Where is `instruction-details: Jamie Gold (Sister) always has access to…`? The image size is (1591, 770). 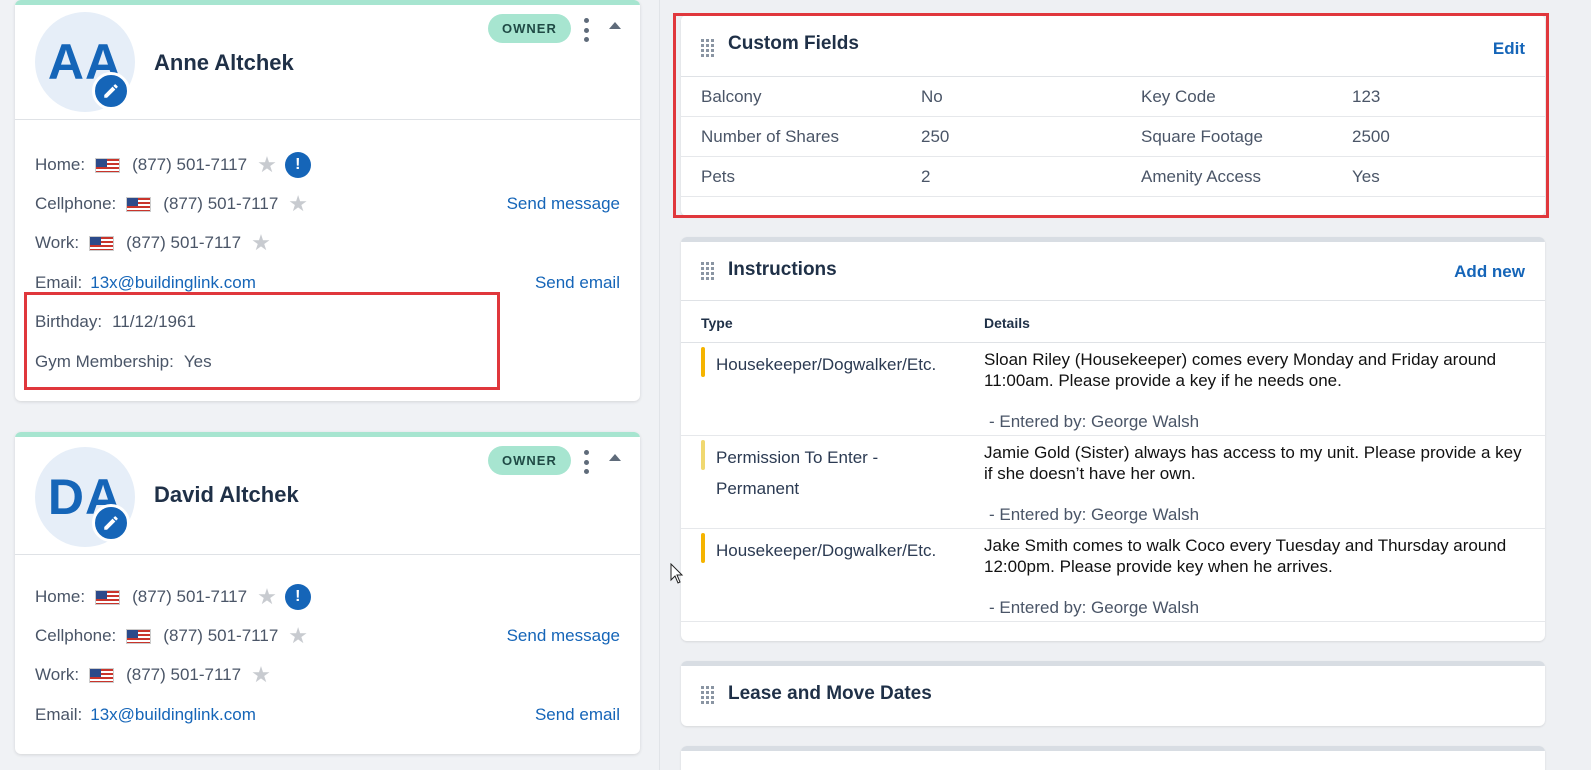 instruction-details: Jamie Gold (Sister) always has access to… is located at coordinates (1253, 463).